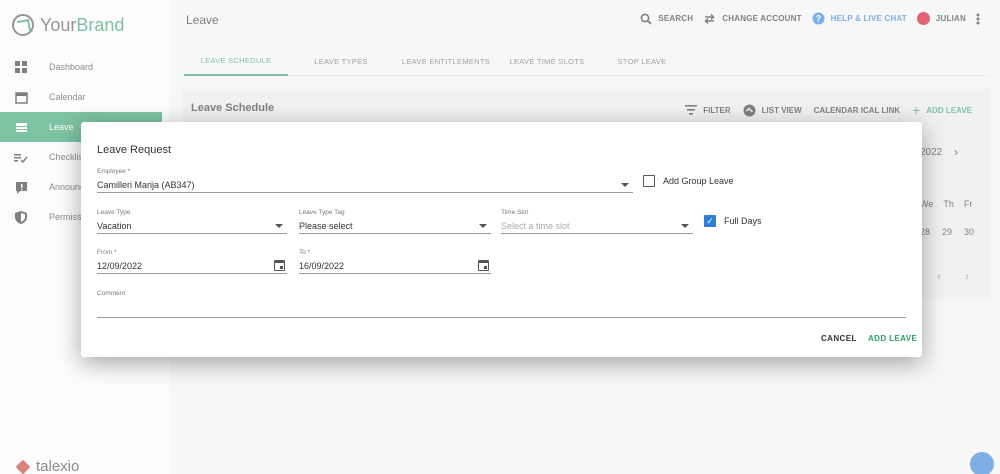 This screenshot has height=474, width=1000. I want to click on leave-type-tag-field: Leave Type Tag Please select, so click(395, 221).